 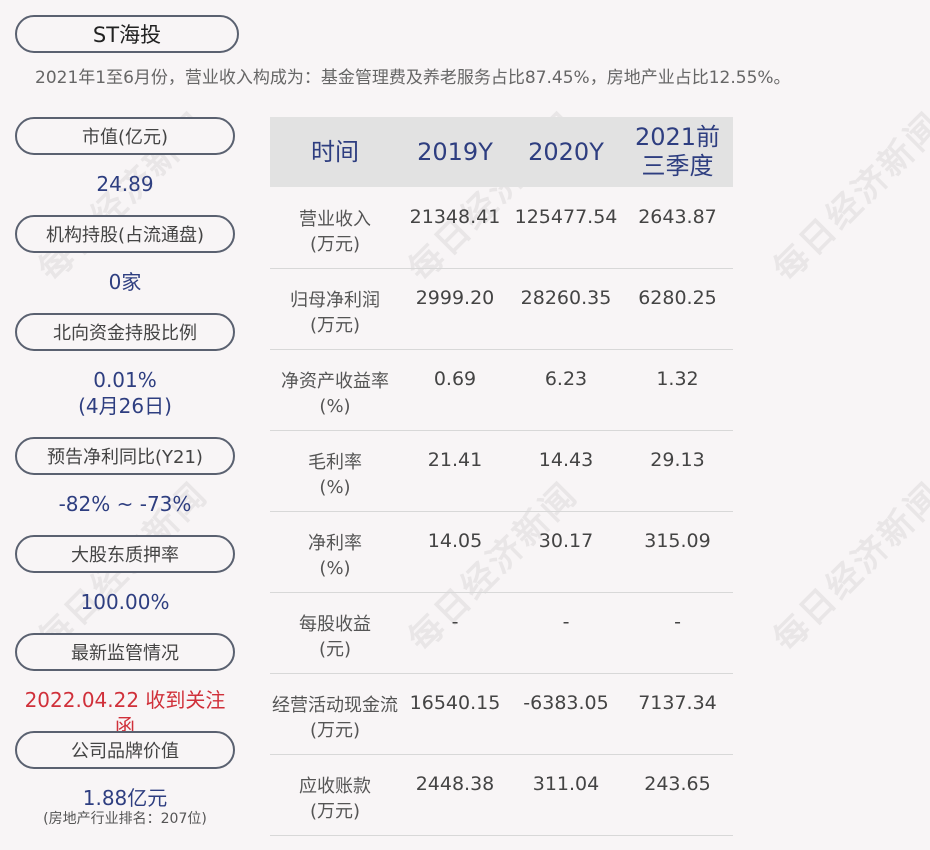 I want to click on brand-value-amount: 1.88亿元, so click(x=125, y=798).